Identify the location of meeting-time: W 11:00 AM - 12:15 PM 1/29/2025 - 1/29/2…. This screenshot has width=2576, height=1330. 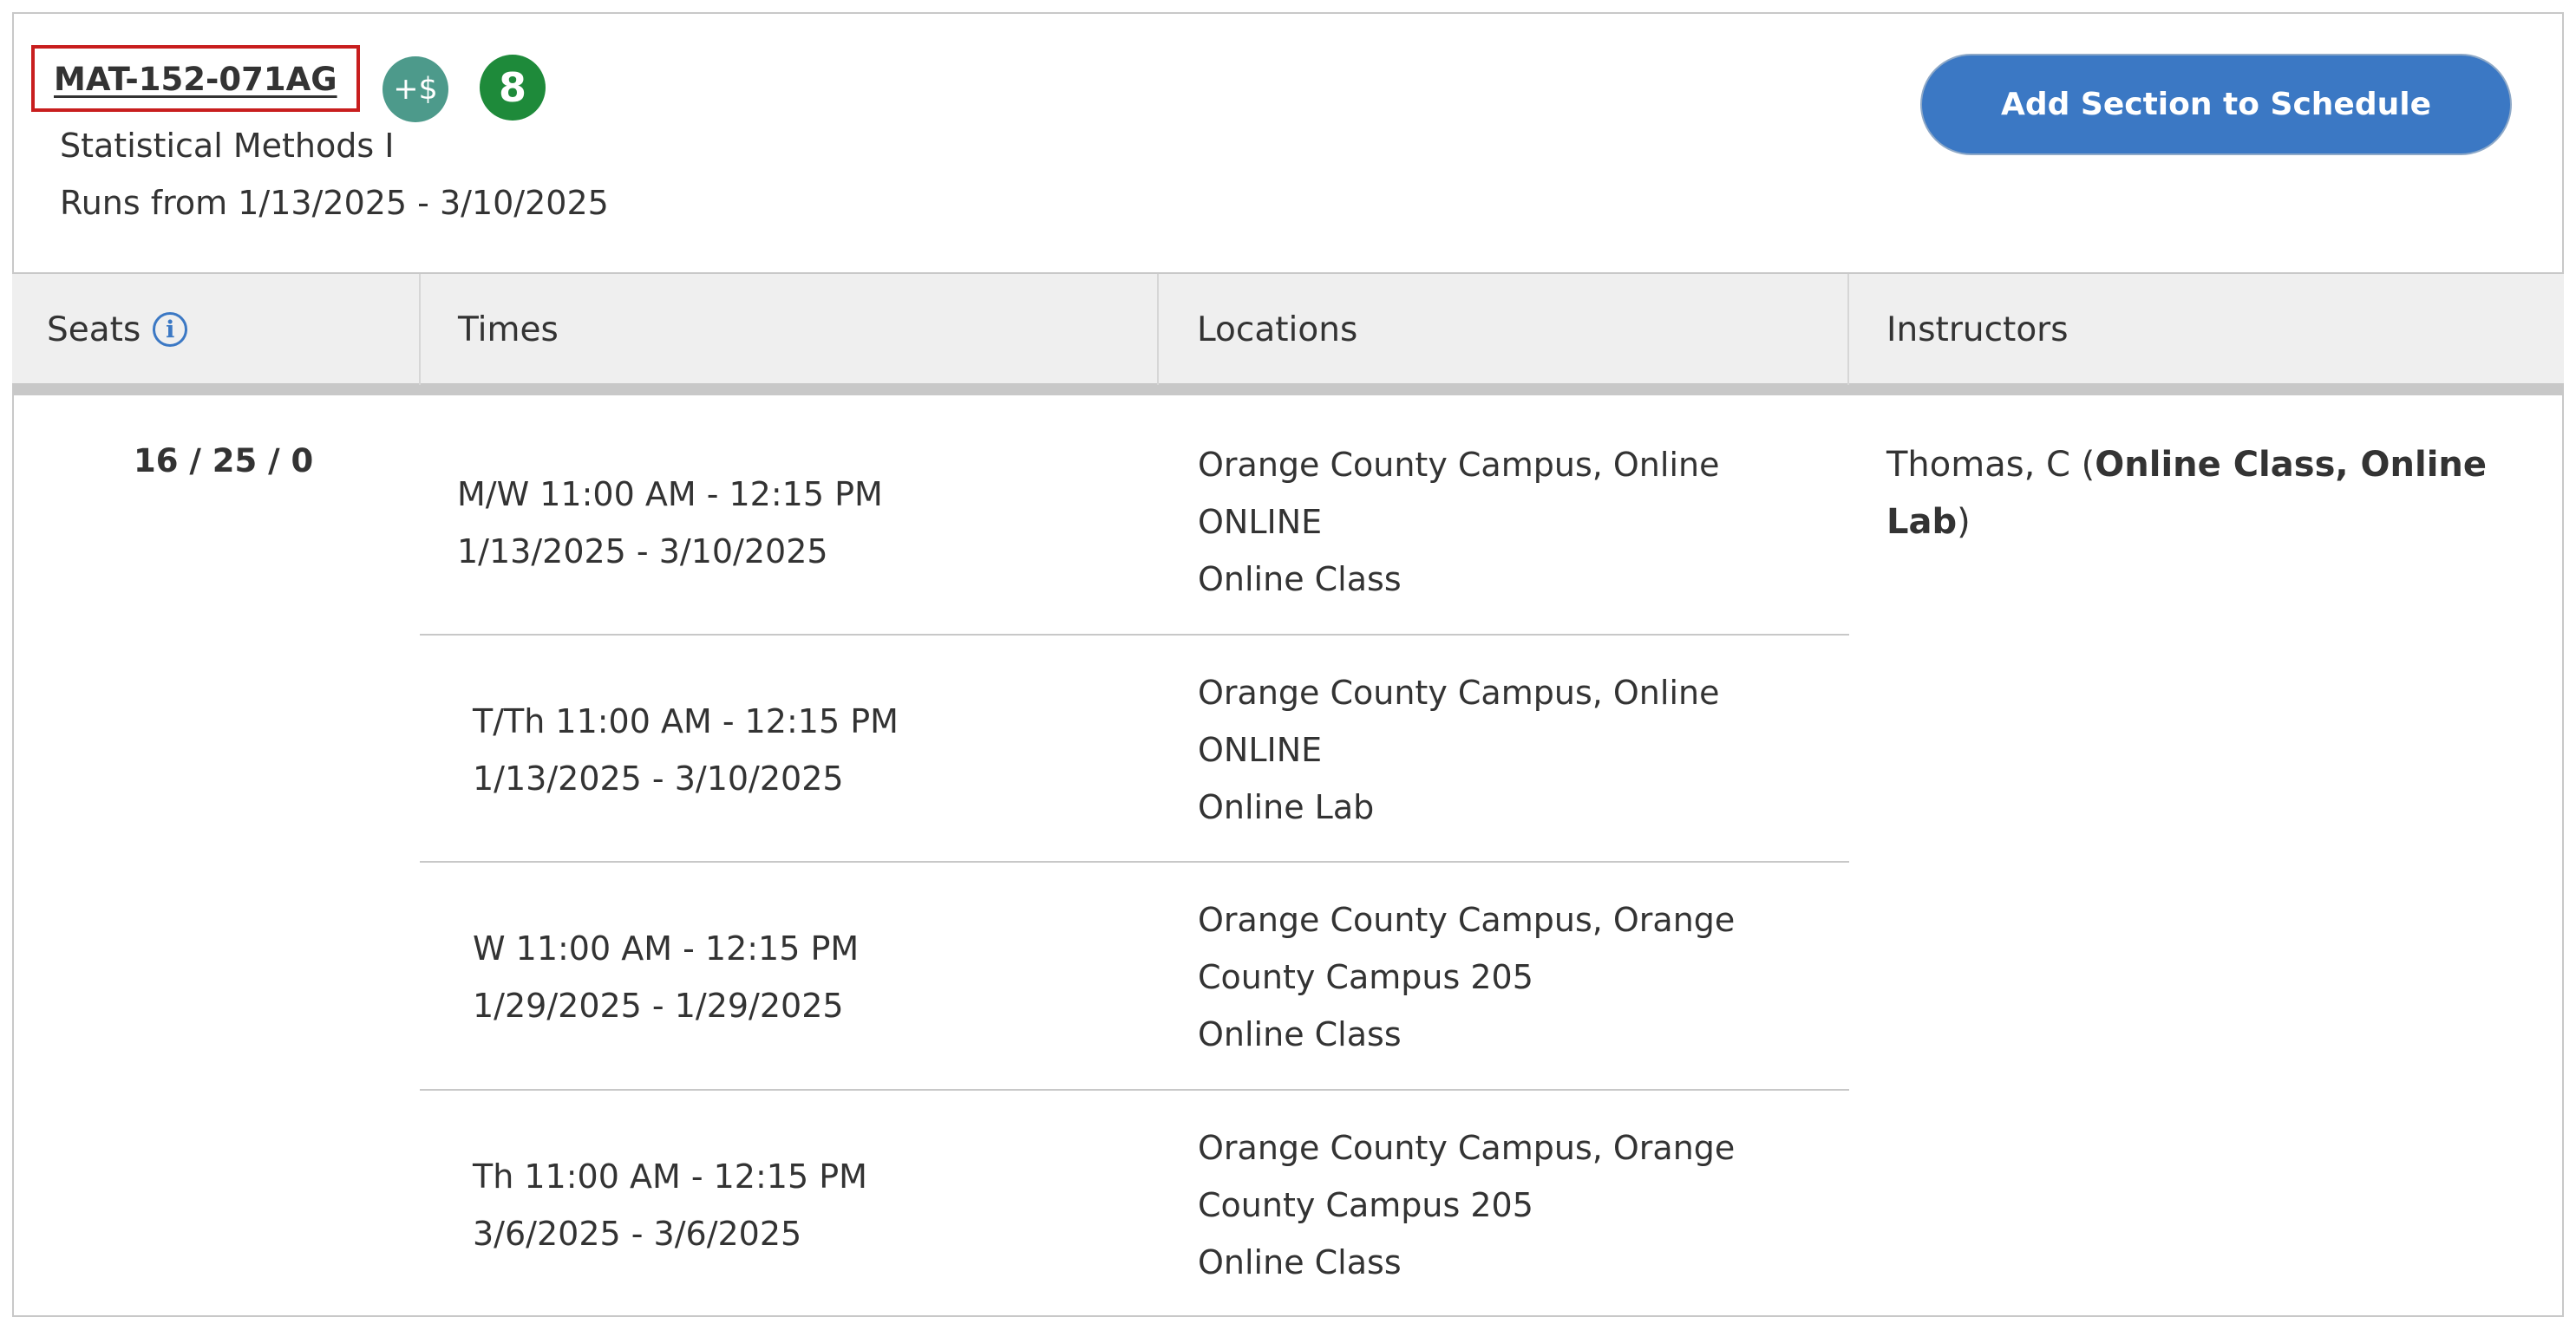
(666, 977).